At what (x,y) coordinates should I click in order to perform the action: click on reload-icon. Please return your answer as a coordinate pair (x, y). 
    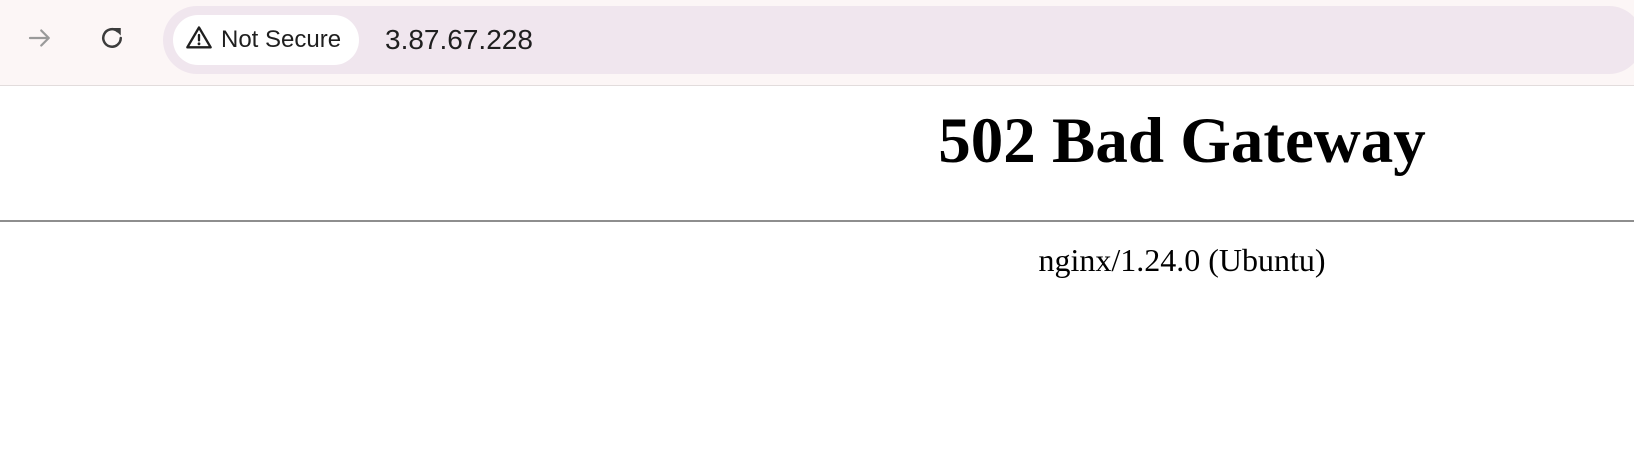
    Looking at the image, I should click on (112, 40).